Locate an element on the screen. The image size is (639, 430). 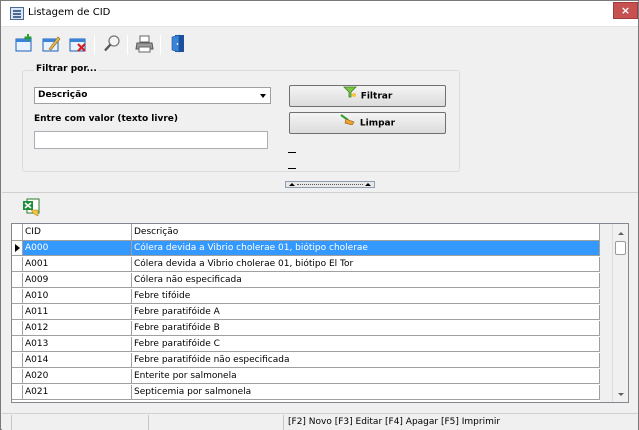
row-selected-indicator-icon is located at coordinates (17, 248).